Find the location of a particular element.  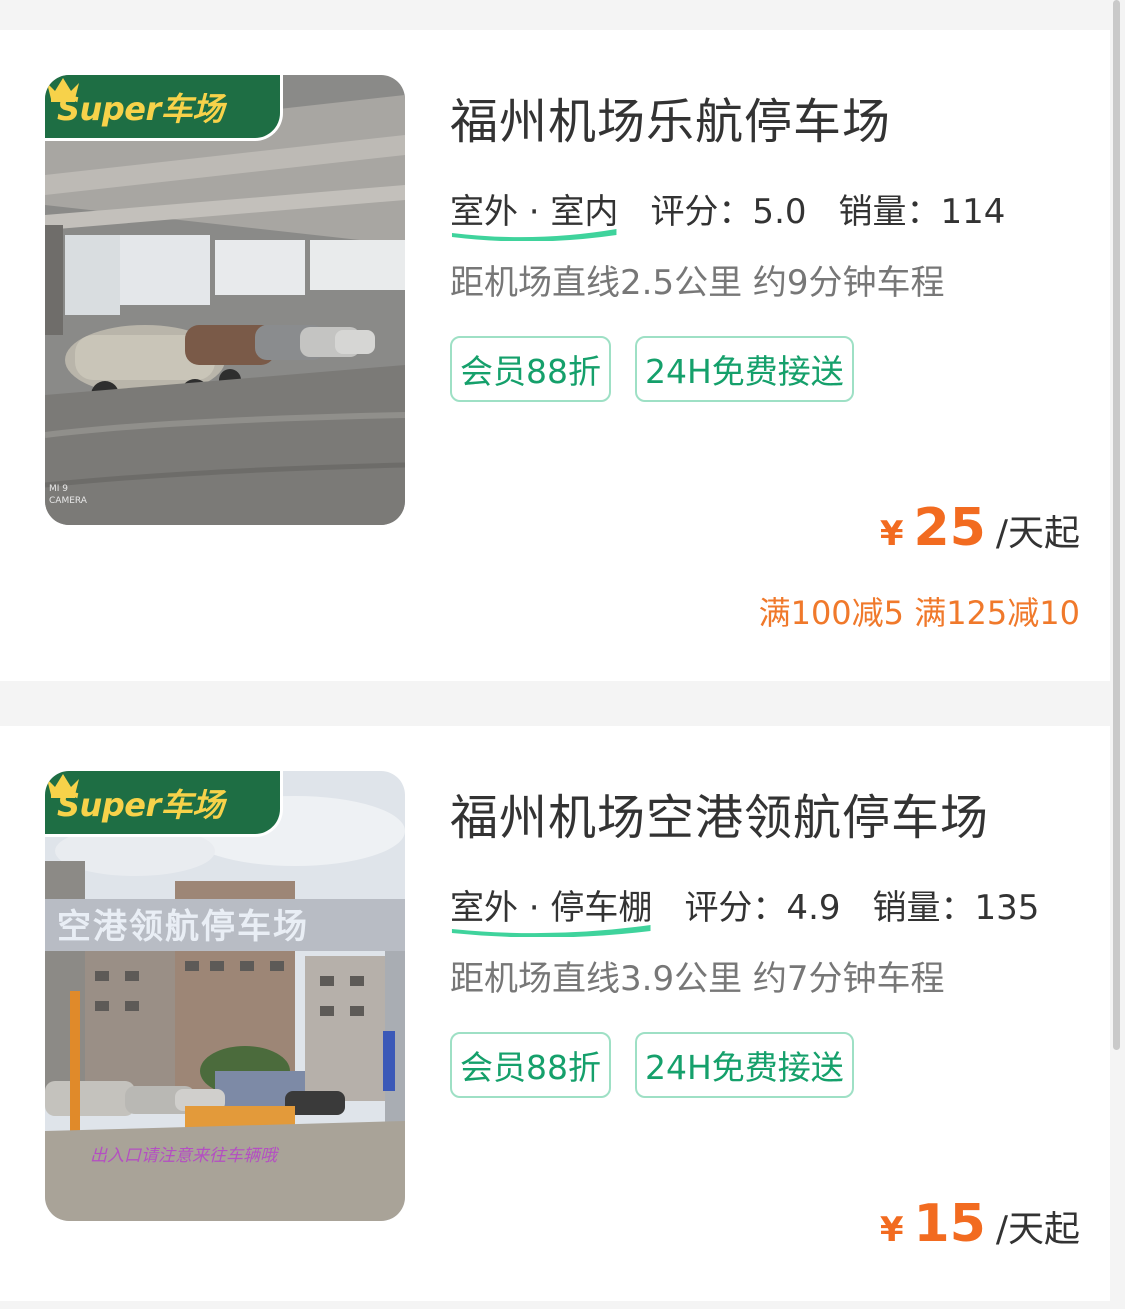

parking-photo-outdoor: 空港领航停车场 出入口请注意来往车辆哦 Super车场 is located at coordinates (225, 996).